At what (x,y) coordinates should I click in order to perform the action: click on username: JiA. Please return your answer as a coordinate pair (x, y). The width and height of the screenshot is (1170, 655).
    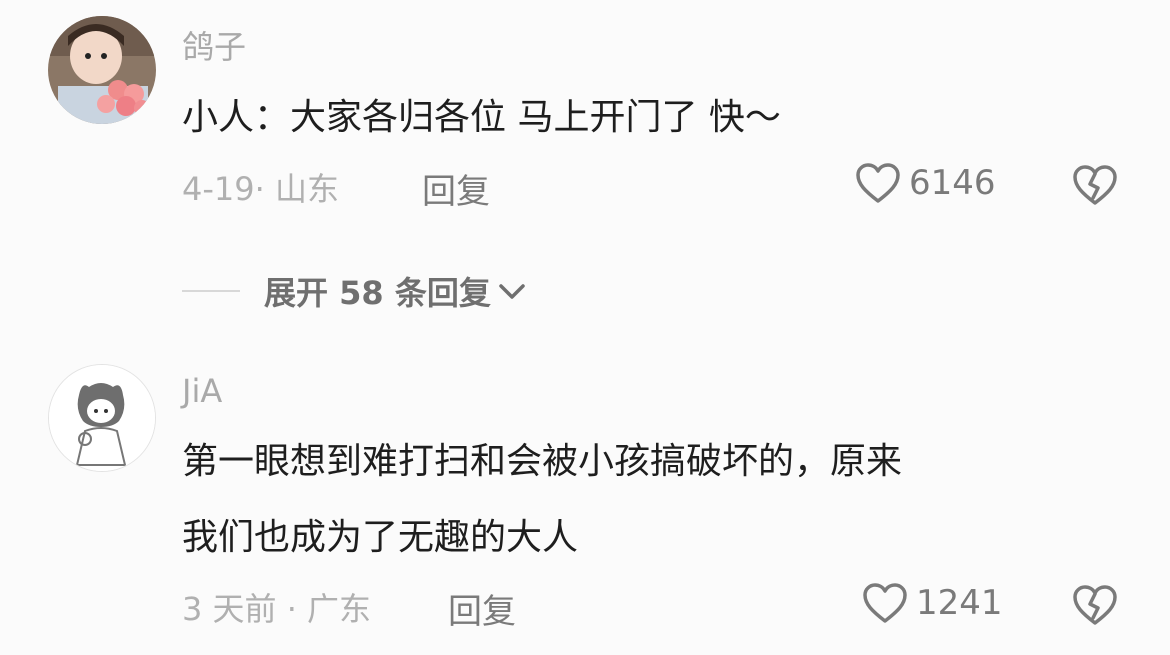
    Looking at the image, I should click on (202, 391).